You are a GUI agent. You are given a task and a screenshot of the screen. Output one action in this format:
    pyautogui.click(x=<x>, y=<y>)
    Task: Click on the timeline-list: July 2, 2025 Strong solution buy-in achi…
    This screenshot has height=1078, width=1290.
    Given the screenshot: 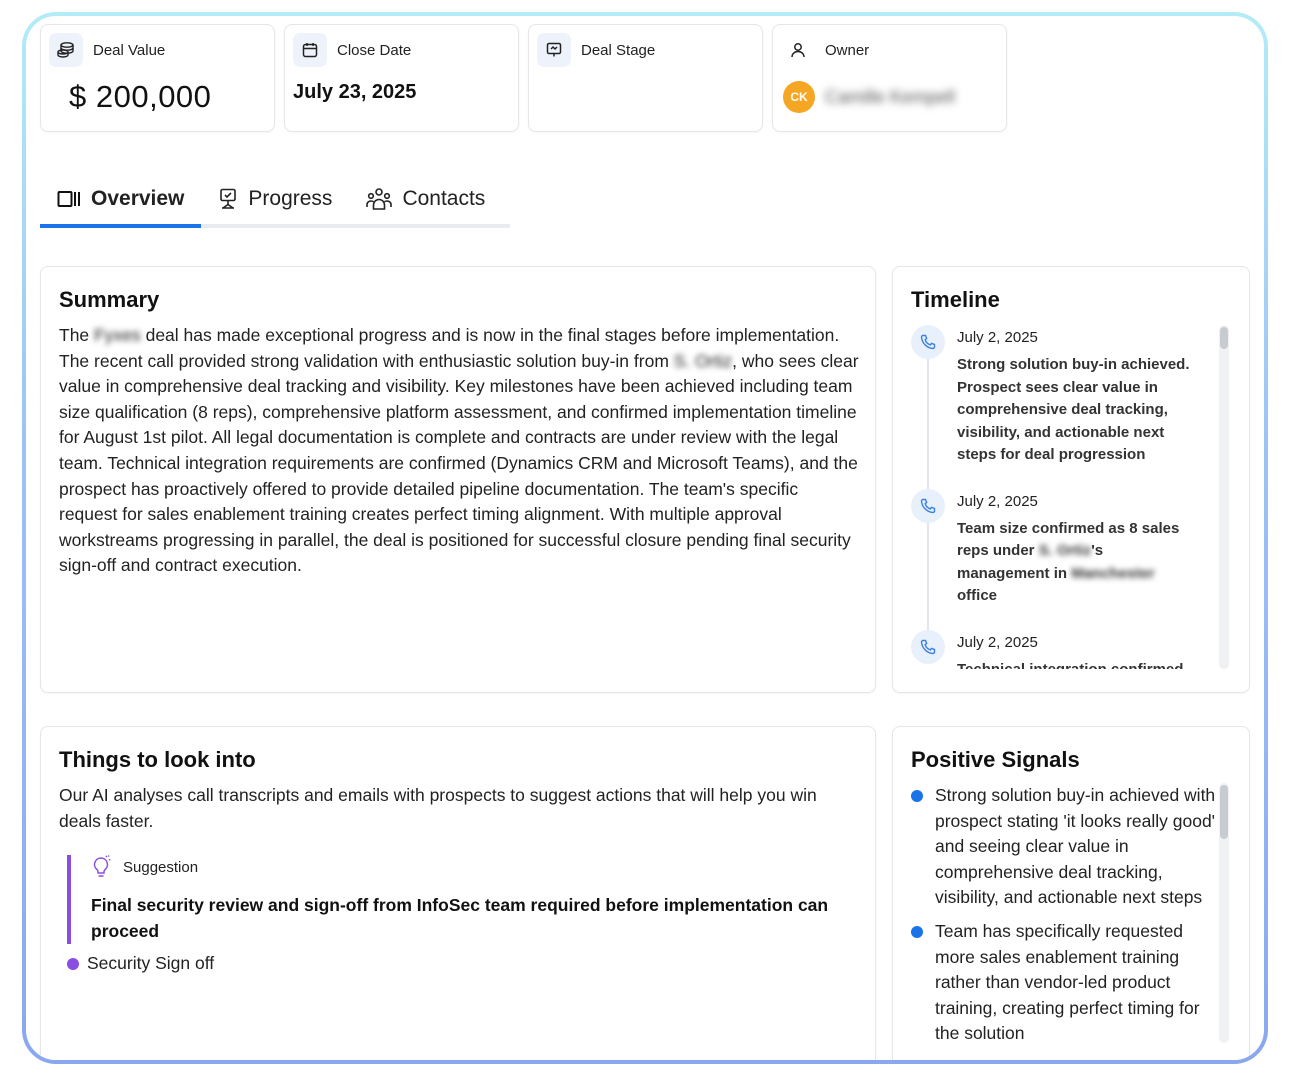 What is the action you would take?
    pyautogui.click(x=1061, y=497)
    